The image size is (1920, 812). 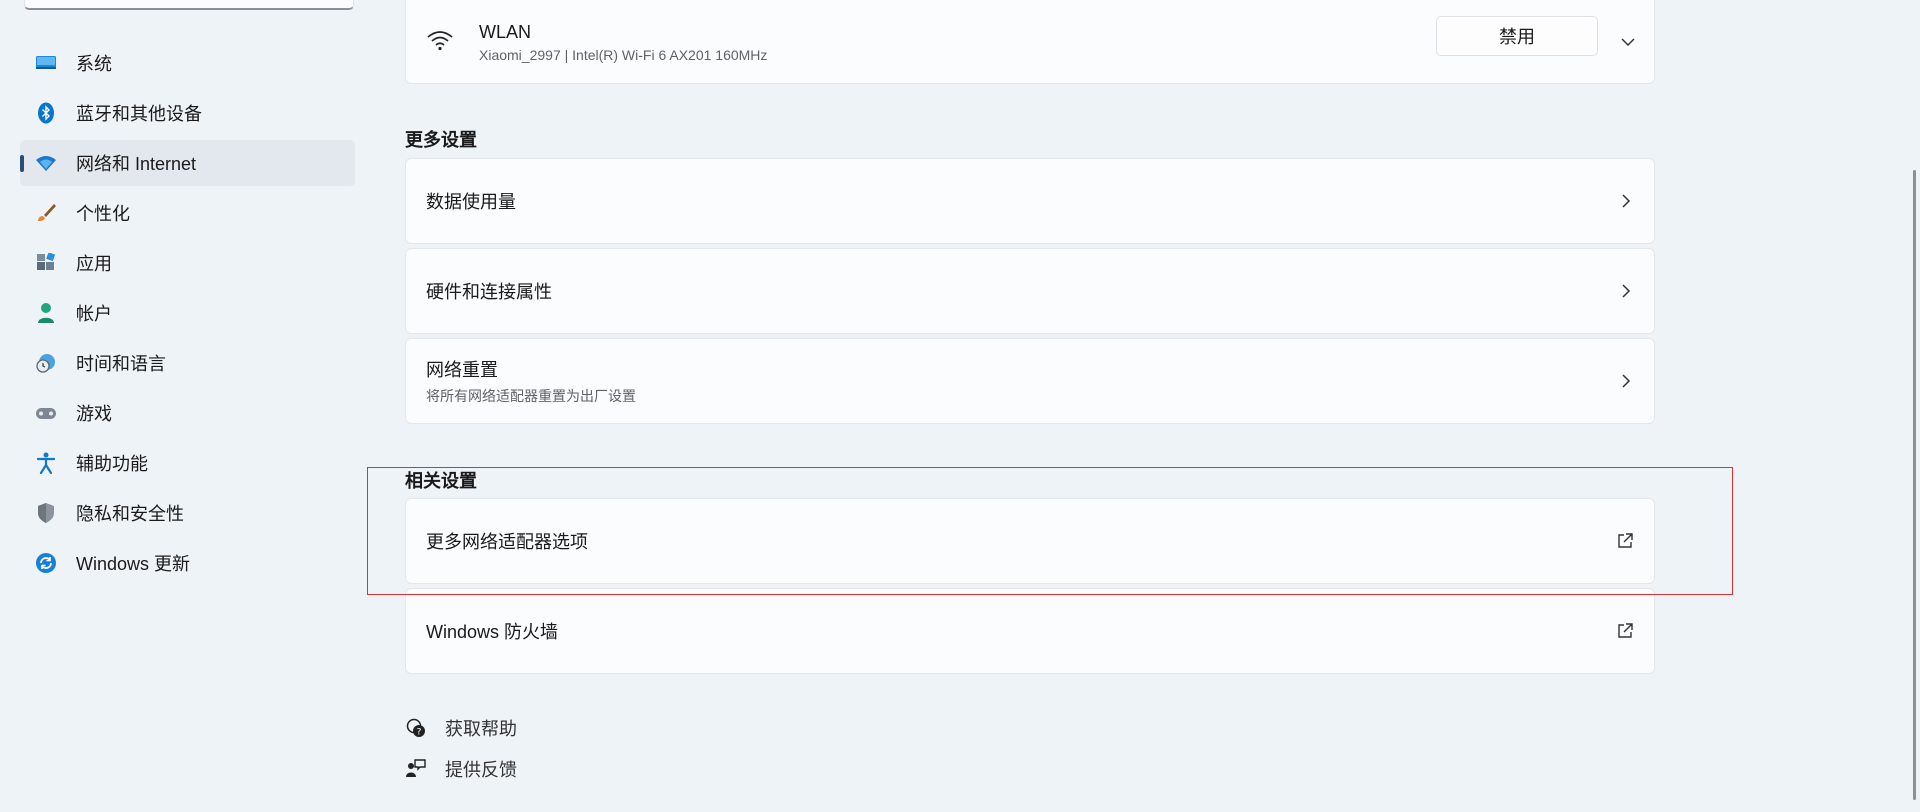 I want to click on card-title: 更多网络适配器选项, so click(x=507, y=542).